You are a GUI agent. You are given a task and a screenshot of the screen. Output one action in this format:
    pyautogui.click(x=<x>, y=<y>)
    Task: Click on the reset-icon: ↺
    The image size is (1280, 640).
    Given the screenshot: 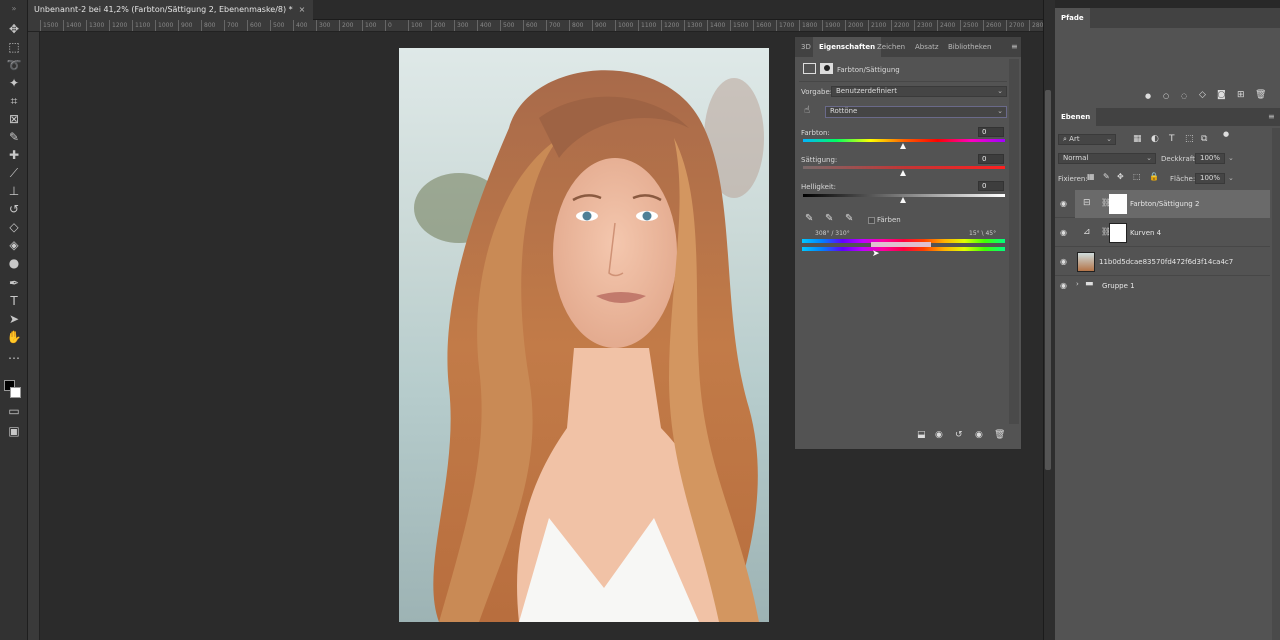 What is the action you would take?
    pyautogui.click(x=959, y=435)
    